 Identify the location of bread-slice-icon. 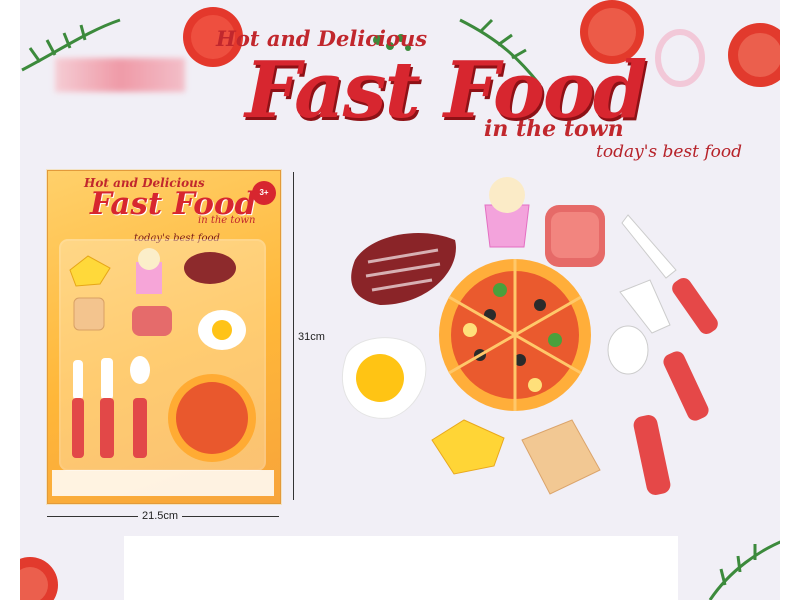
(561, 457).